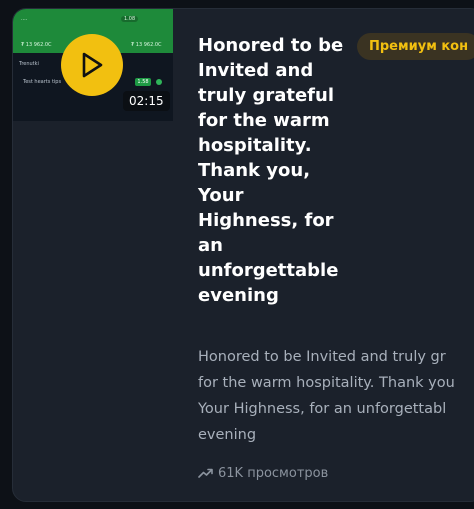 The width and height of the screenshot is (474, 509). Describe the element at coordinates (273, 473) in the screenshot. I see `view-count-label: 61K просмотров` at that location.